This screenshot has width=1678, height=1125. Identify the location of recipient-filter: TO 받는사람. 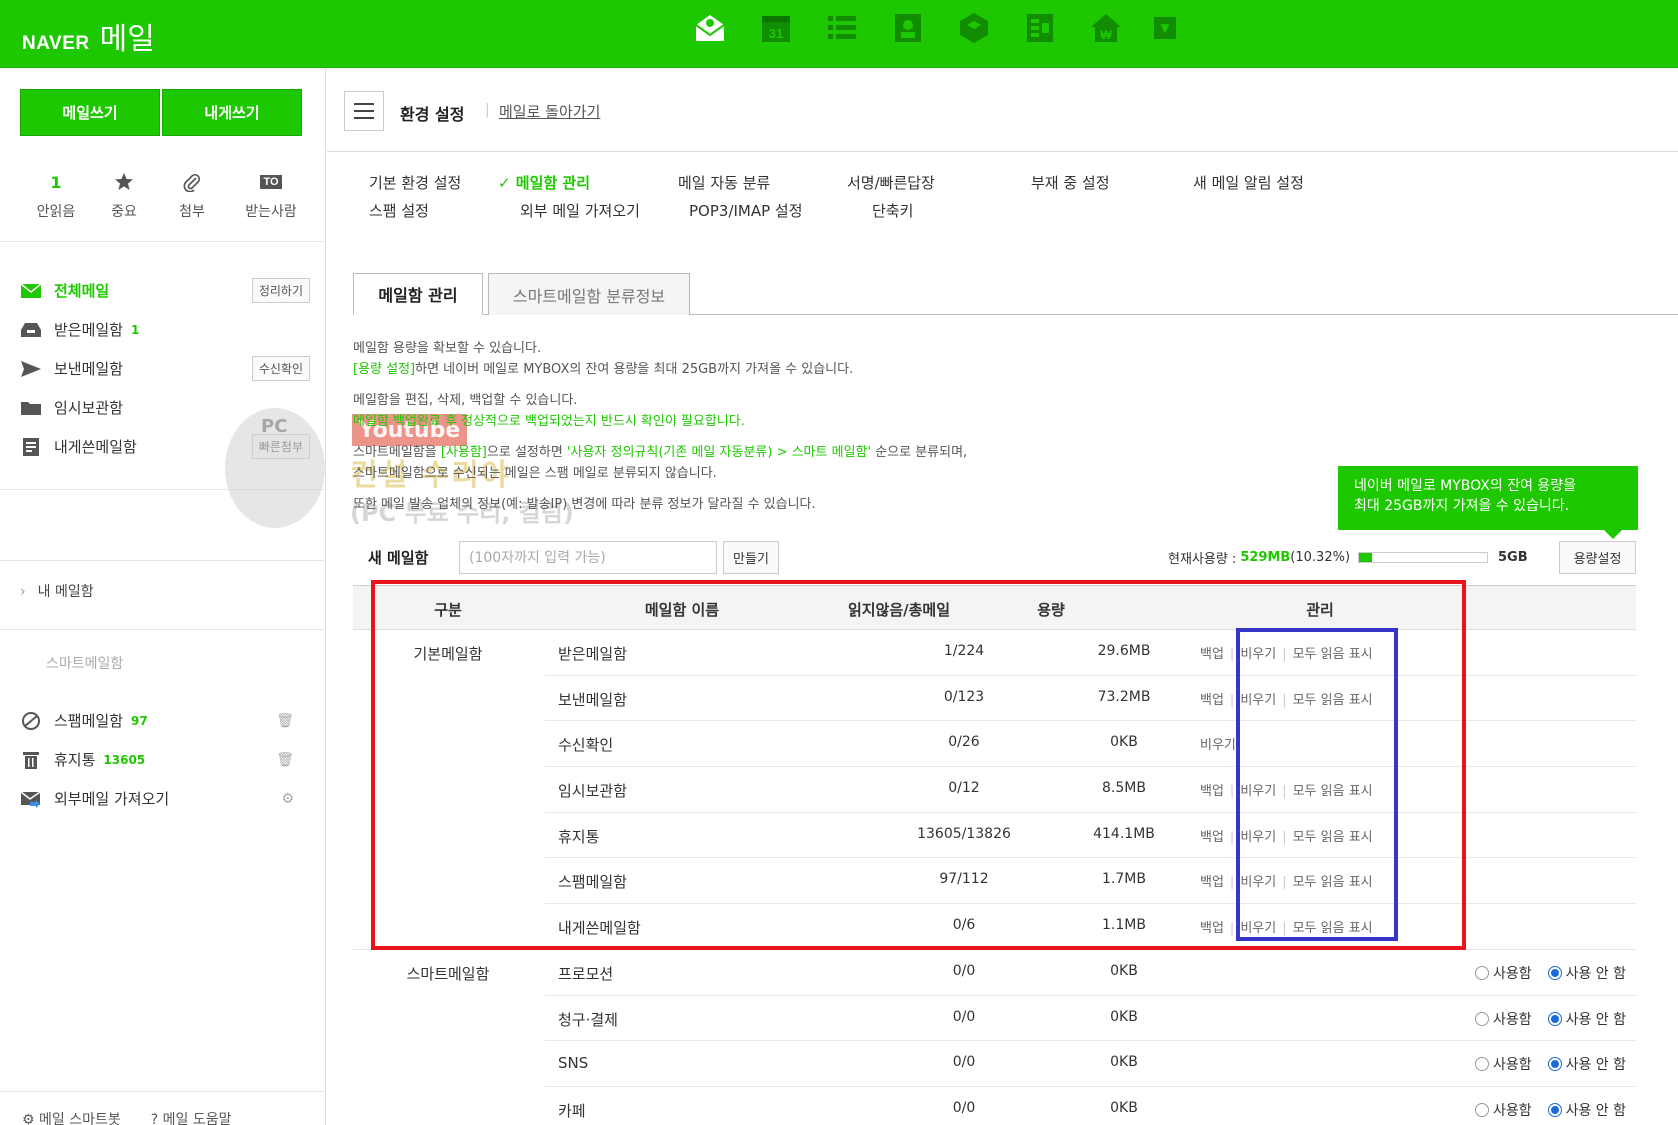
(271, 195).